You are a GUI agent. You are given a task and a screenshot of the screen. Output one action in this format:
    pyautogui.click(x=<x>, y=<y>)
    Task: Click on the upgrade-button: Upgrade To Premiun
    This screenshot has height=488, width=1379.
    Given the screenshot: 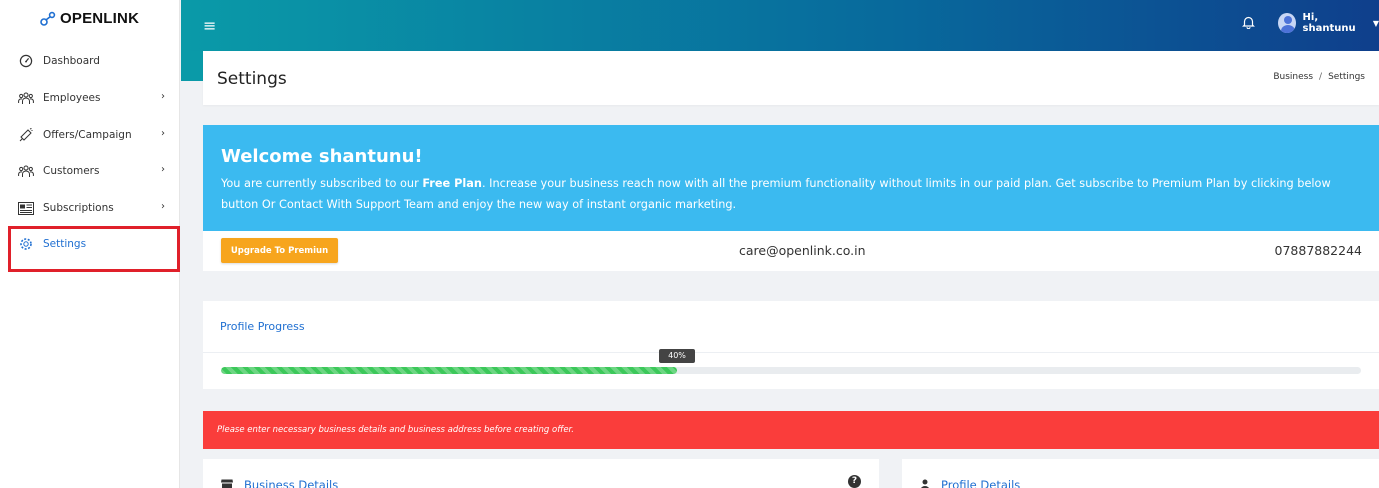 What is the action you would take?
    pyautogui.click(x=279, y=250)
    